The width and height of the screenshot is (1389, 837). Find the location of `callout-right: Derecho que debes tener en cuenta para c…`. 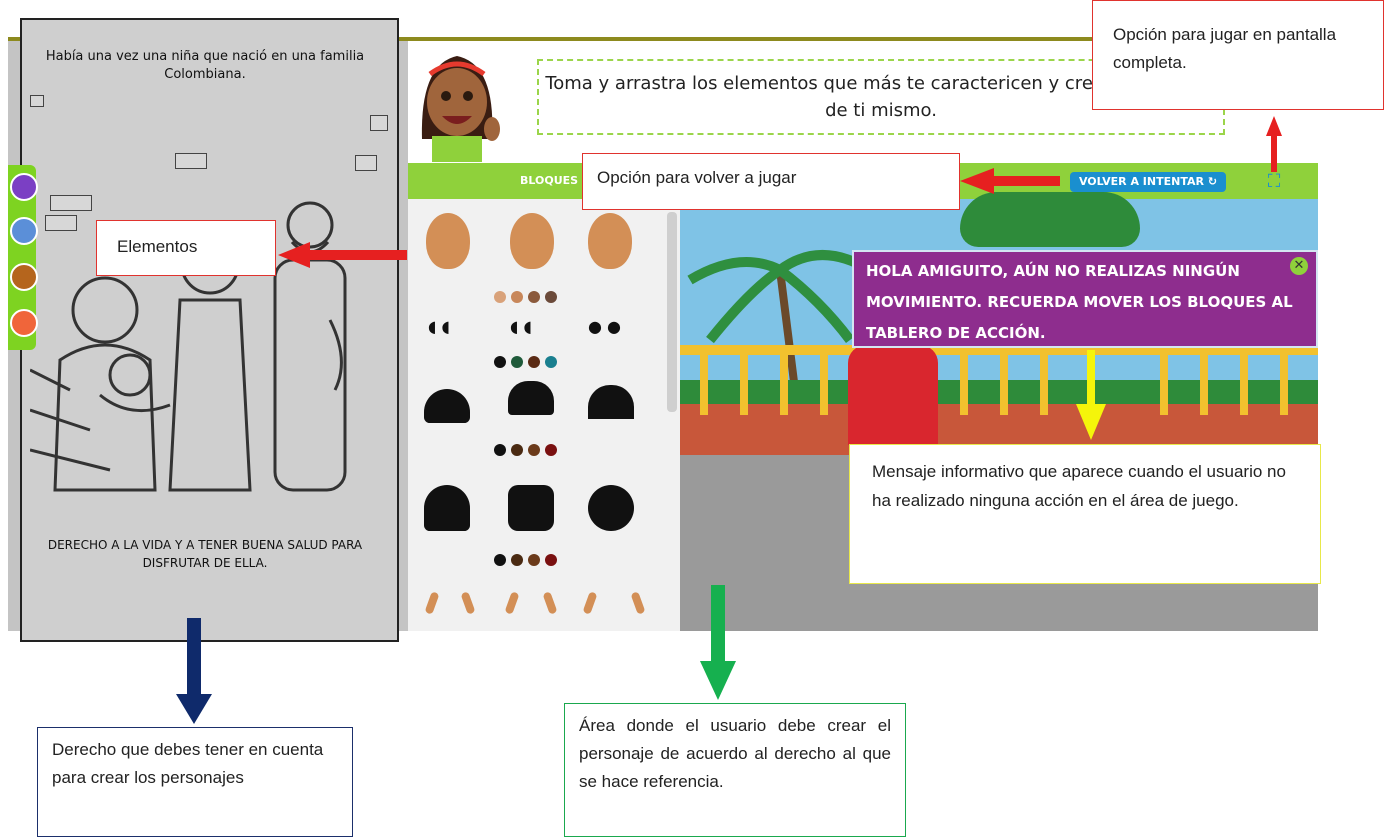

callout-right: Derecho que debes tener en cuenta para c… is located at coordinates (195, 782).